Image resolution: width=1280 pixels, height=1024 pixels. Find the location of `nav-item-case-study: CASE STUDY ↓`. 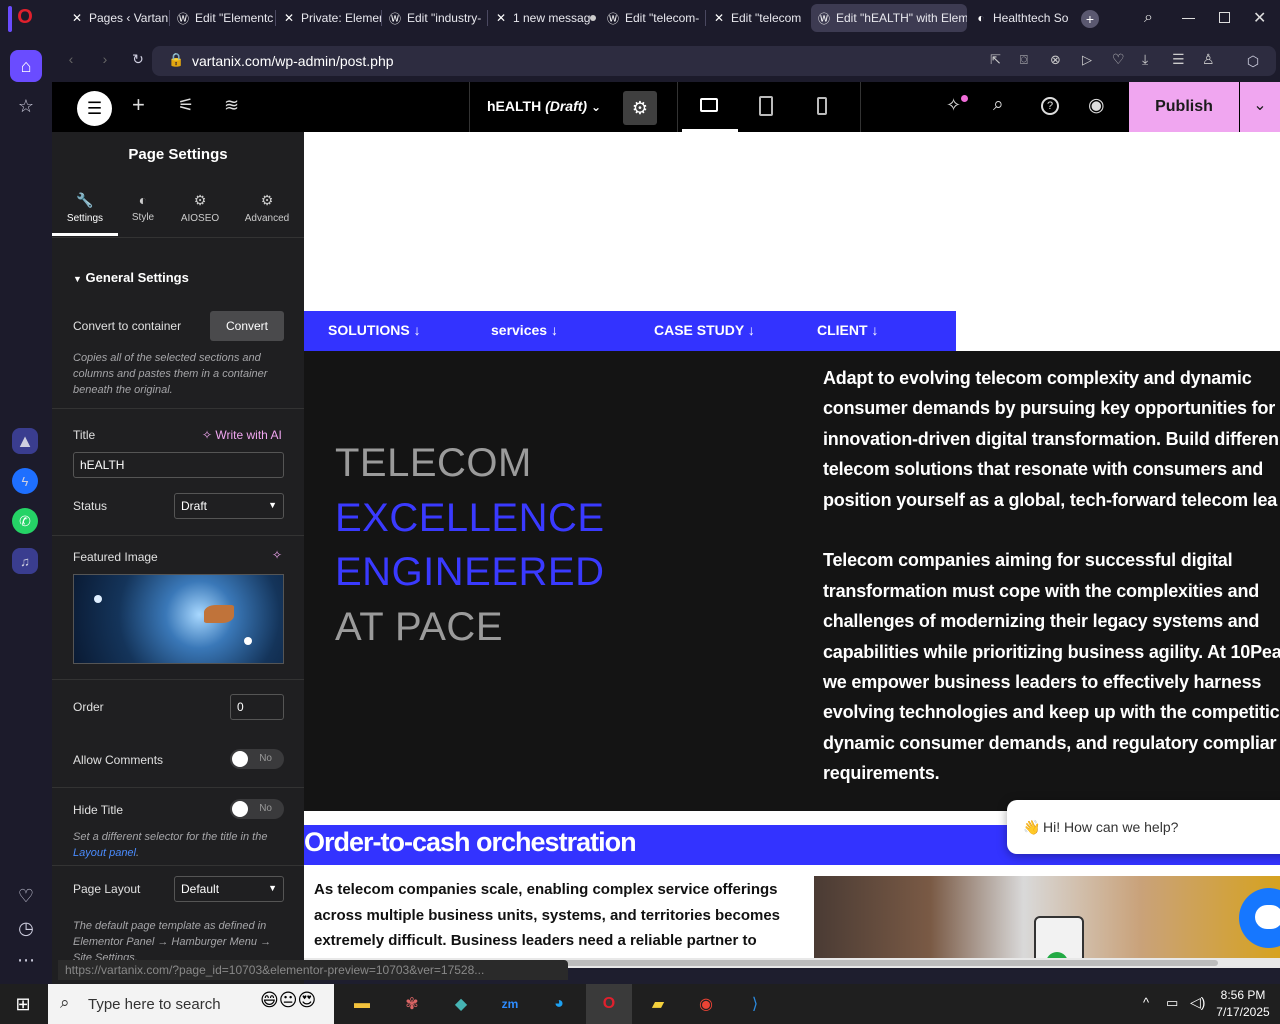

nav-item-case-study: CASE STUDY ↓ is located at coordinates (704, 330).